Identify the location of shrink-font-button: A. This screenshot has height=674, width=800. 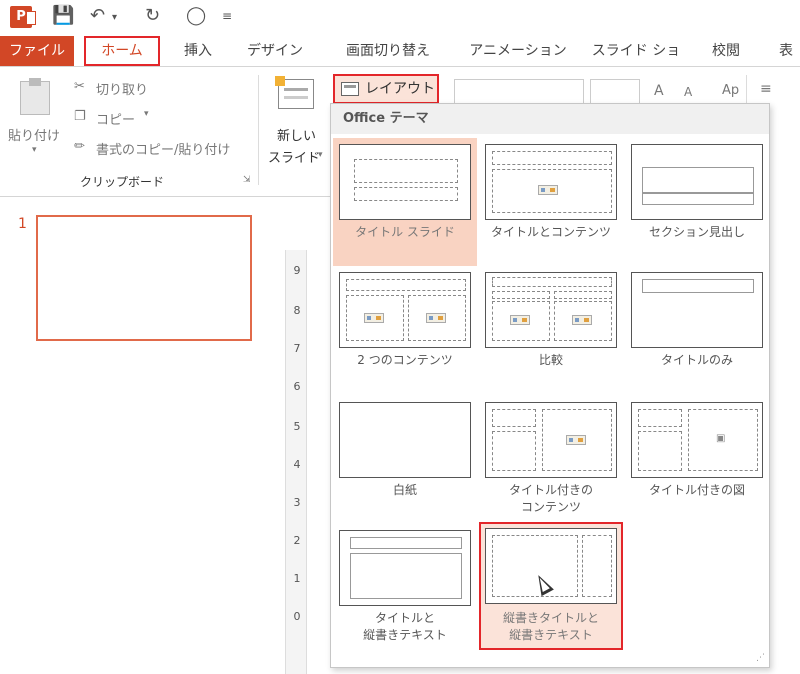
(688, 92).